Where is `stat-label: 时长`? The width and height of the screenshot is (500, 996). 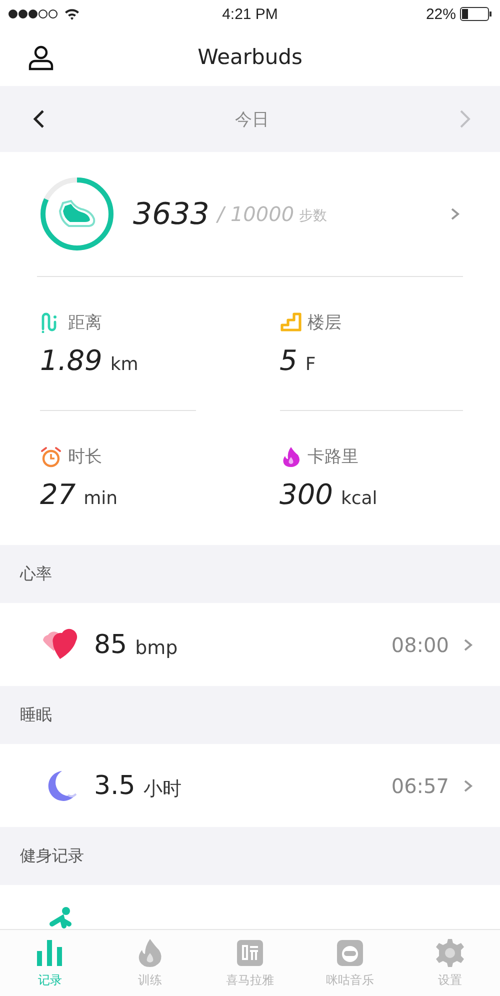 stat-label: 时长 is located at coordinates (85, 457).